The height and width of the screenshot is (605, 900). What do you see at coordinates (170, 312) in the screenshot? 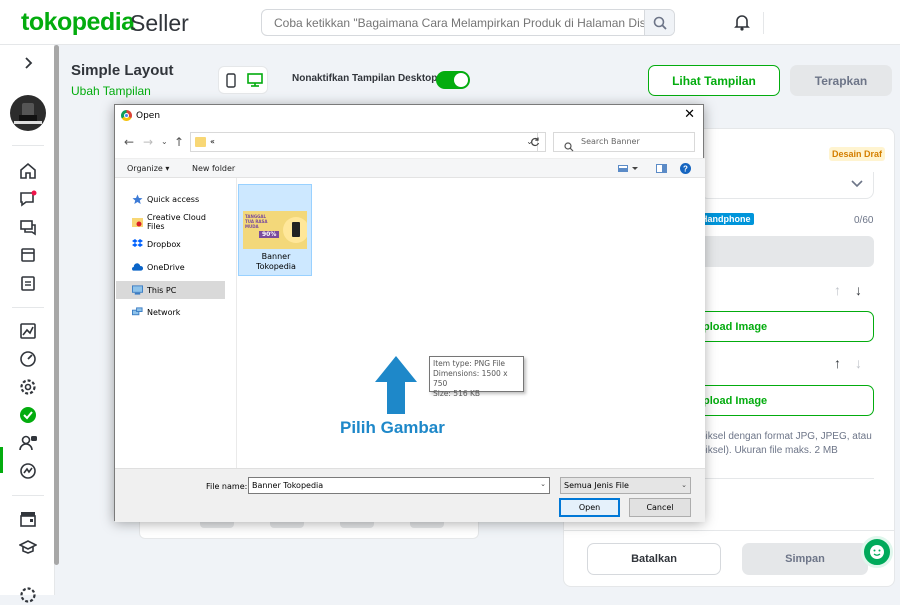
I see `nav-item-network: Network` at bounding box center [170, 312].